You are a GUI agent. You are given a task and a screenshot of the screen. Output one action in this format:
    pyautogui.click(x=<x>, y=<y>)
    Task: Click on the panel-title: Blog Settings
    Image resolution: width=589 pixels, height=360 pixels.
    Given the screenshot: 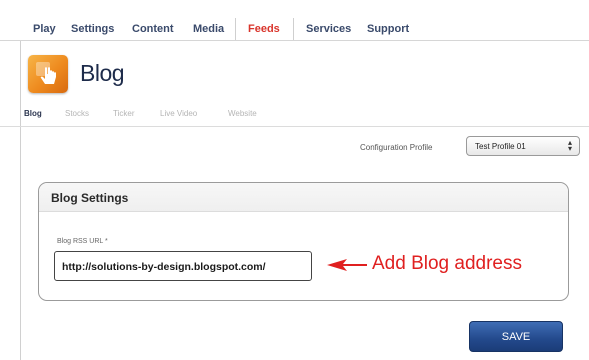 What is the action you would take?
    pyautogui.click(x=90, y=198)
    